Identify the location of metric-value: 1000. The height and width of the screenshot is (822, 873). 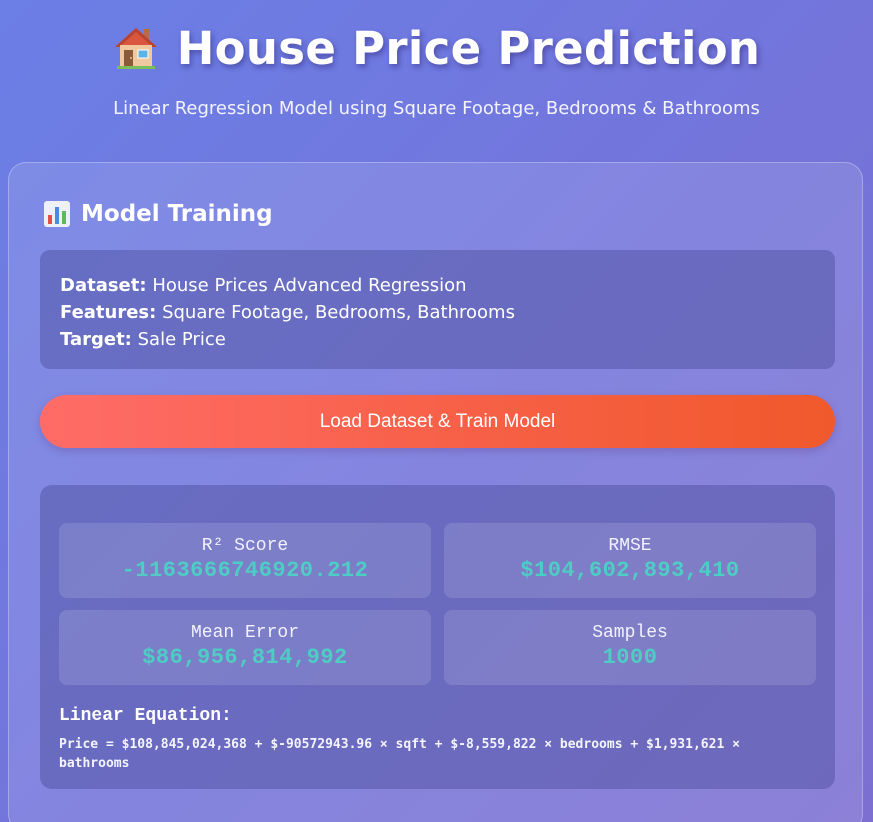
(630, 657).